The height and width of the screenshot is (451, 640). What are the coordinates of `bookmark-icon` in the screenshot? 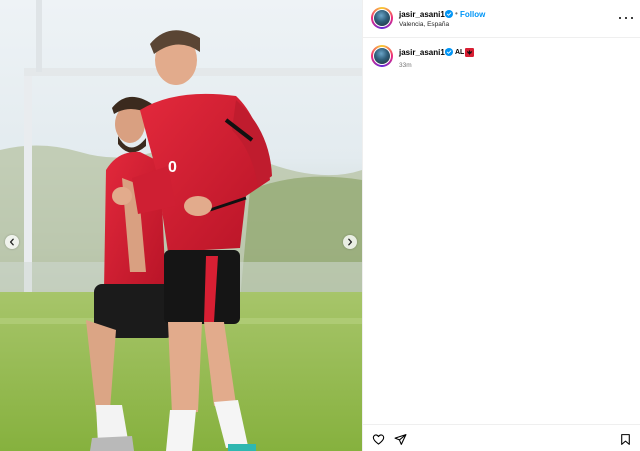 It's located at (625, 439).